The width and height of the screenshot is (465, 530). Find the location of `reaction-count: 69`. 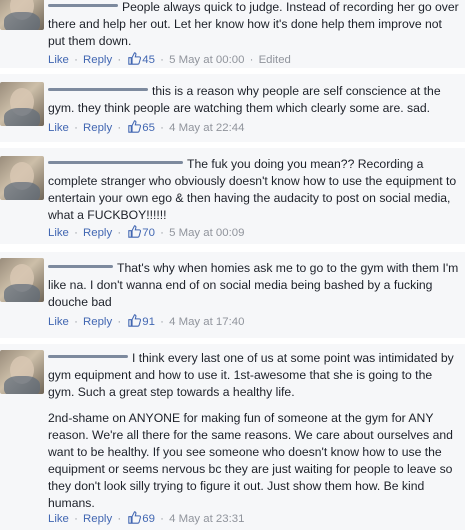

reaction-count: 69 is located at coordinates (148, 519).